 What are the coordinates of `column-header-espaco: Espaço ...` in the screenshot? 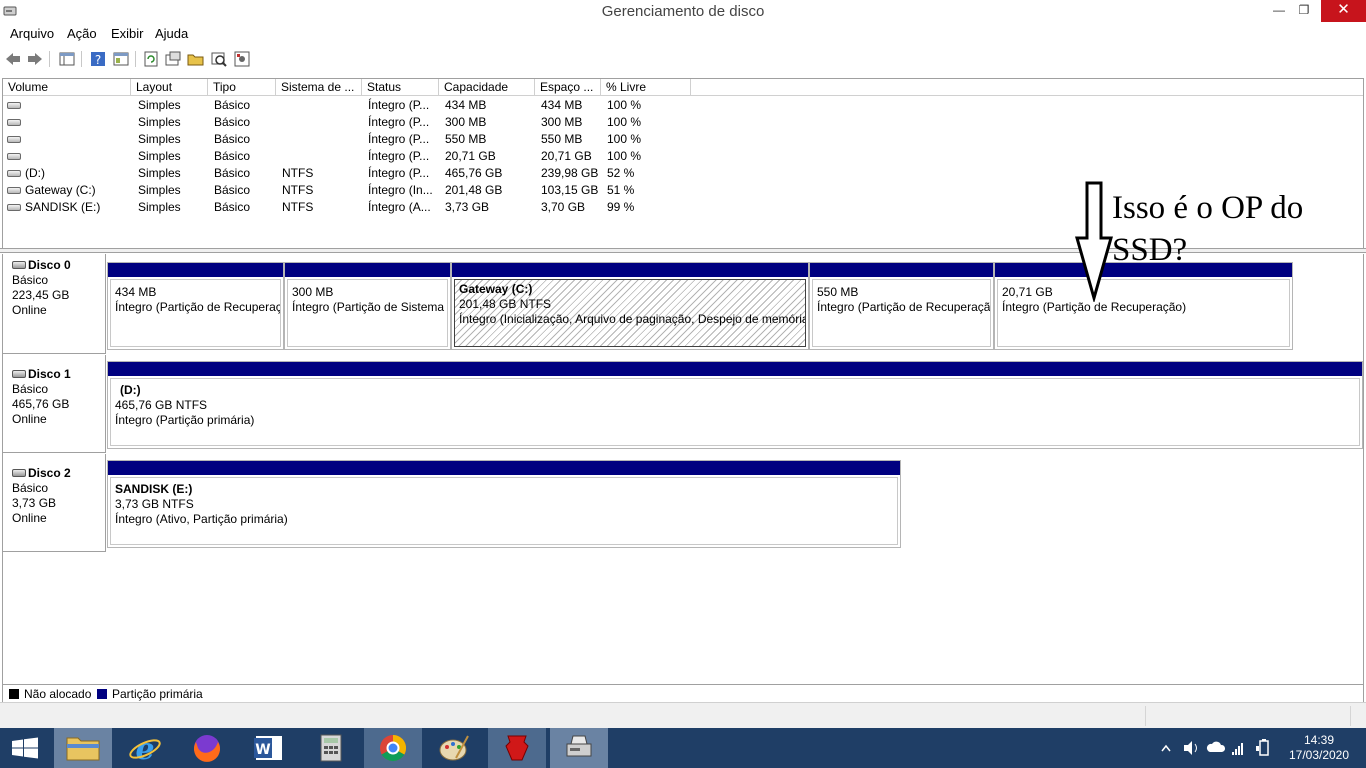 It's located at (568, 87).